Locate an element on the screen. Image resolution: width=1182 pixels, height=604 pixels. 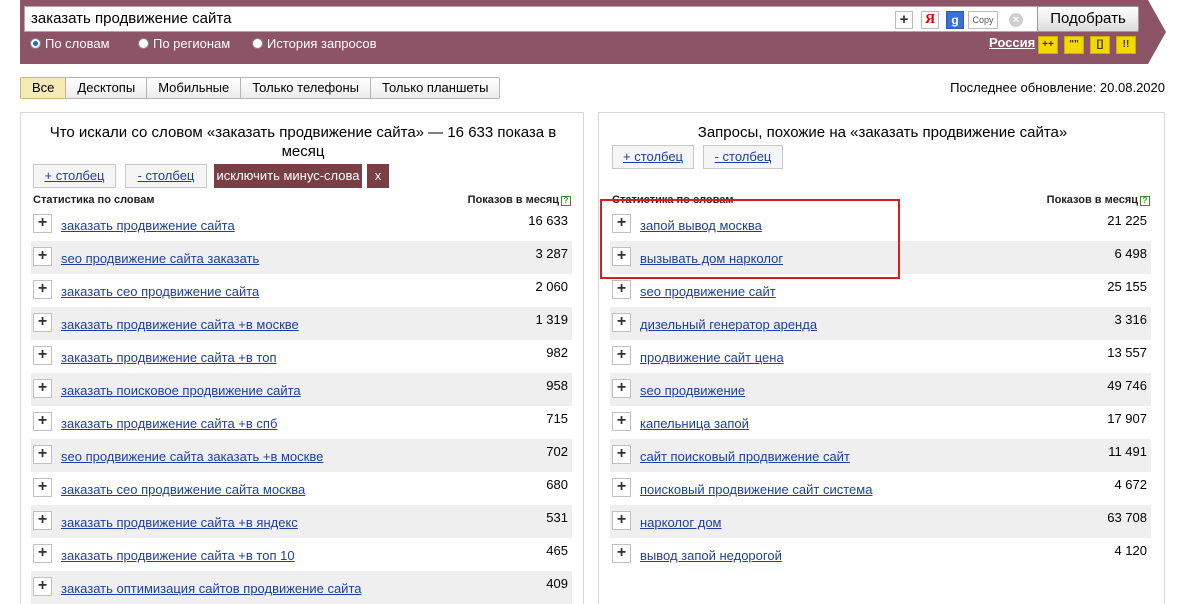
yandex-icon: Я is located at coordinates (930, 20).